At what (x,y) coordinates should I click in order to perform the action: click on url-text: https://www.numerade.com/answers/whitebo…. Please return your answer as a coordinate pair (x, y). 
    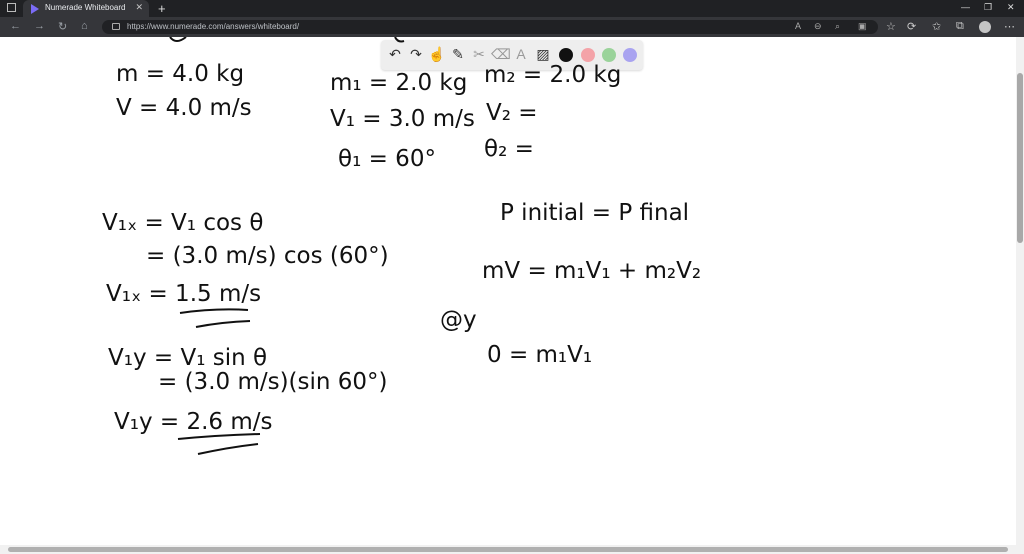
    Looking at the image, I should click on (213, 26).